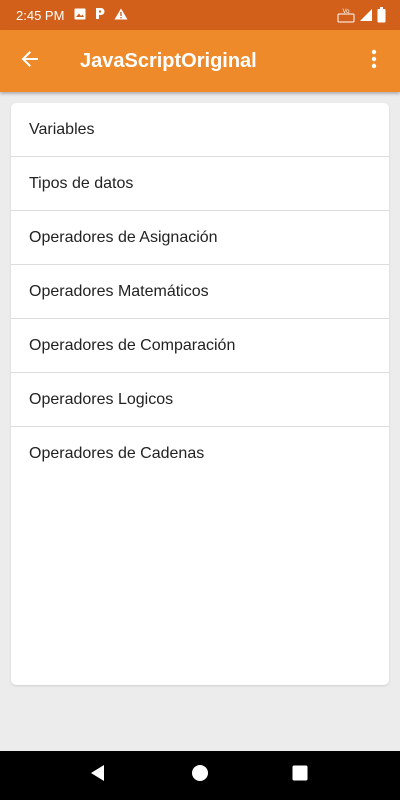 This screenshot has height=800, width=400. I want to click on system-nav-bar, so click(200, 775).